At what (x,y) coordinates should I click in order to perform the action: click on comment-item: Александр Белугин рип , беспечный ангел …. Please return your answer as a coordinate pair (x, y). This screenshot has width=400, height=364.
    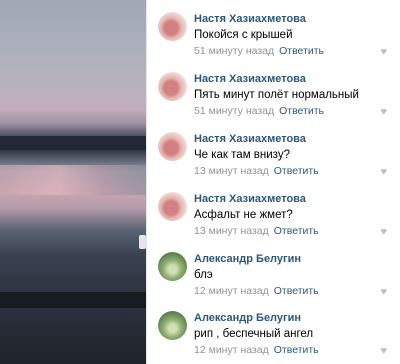
    Looking at the image, I should click on (273, 328).